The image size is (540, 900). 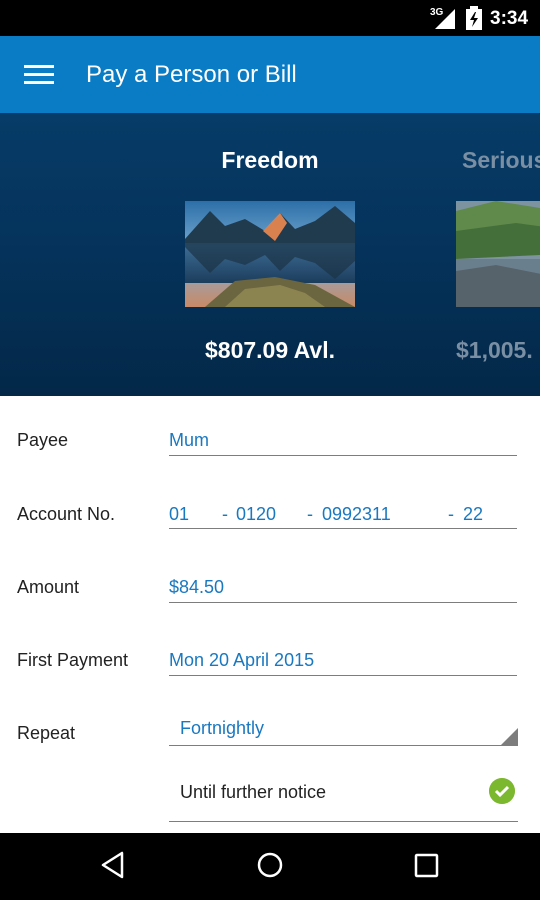 I want to click on repeat-dropdown: Fortnightly, so click(x=348, y=728).